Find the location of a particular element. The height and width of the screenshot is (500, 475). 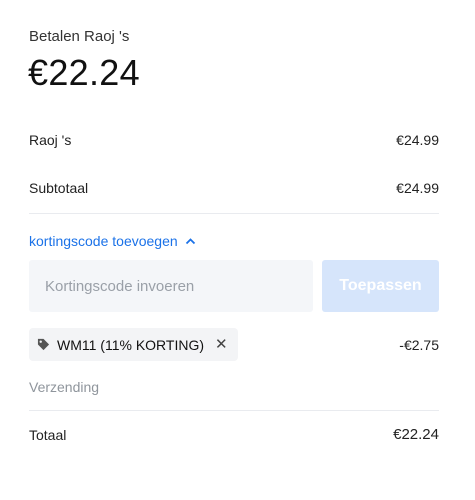

subtotal-label: Subtotaal is located at coordinates (59, 188).